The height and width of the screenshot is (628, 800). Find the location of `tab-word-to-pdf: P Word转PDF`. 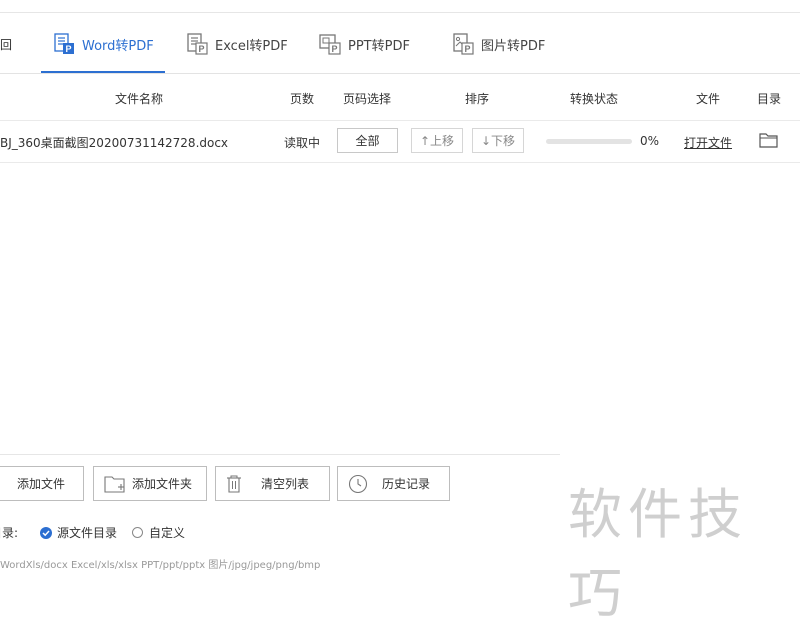

tab-word-to-pdf: P Word转PDF is located at coordinates (103, 44).